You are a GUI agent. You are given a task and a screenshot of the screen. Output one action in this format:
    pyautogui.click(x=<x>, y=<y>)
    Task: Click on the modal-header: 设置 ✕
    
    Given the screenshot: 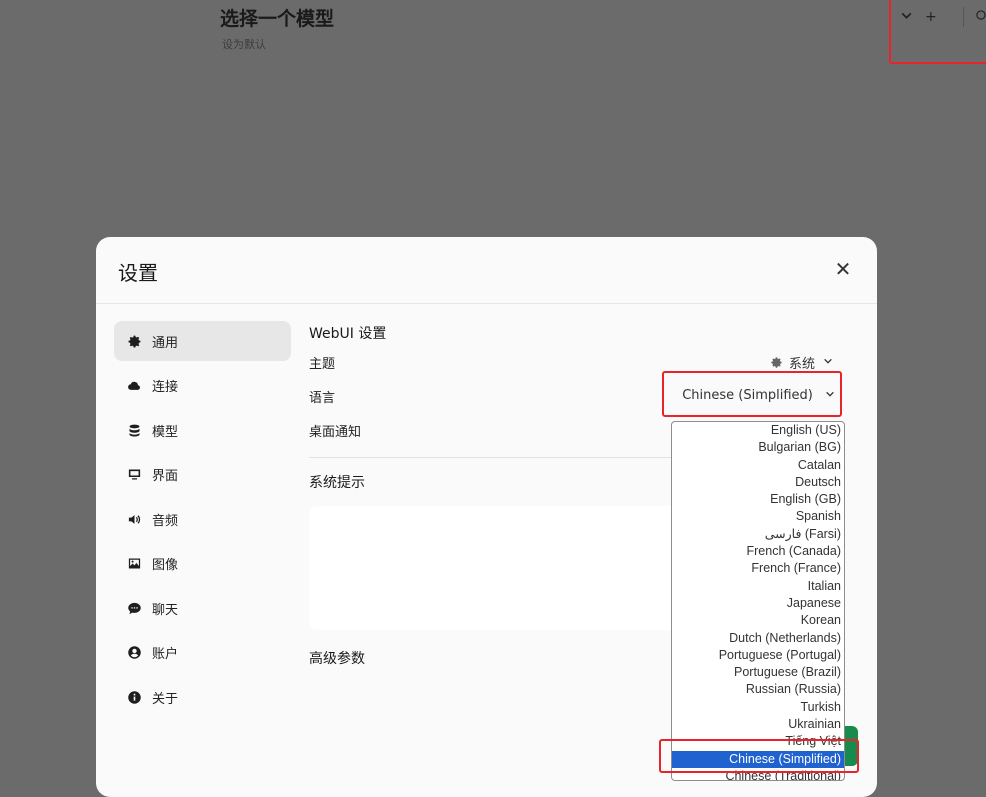 What is the action you would take?
    pyautogui.click(x=486, y=270)
    